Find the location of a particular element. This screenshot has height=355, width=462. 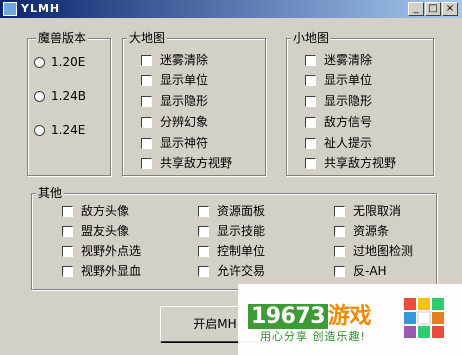

big-map-share-enemy-vision: 共享敌方视野 is located at coordinates (186, 163).